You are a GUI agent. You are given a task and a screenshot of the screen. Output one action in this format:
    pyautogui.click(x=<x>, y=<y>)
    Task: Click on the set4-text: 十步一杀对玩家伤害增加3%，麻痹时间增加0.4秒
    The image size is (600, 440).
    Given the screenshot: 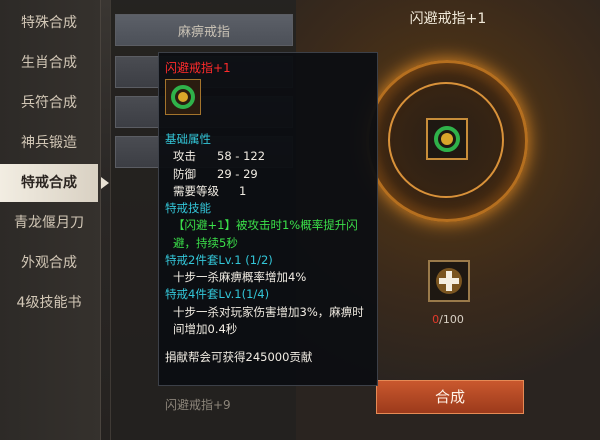 What is the action you would take?
    pyautogui.click(x=268, y=320)
    